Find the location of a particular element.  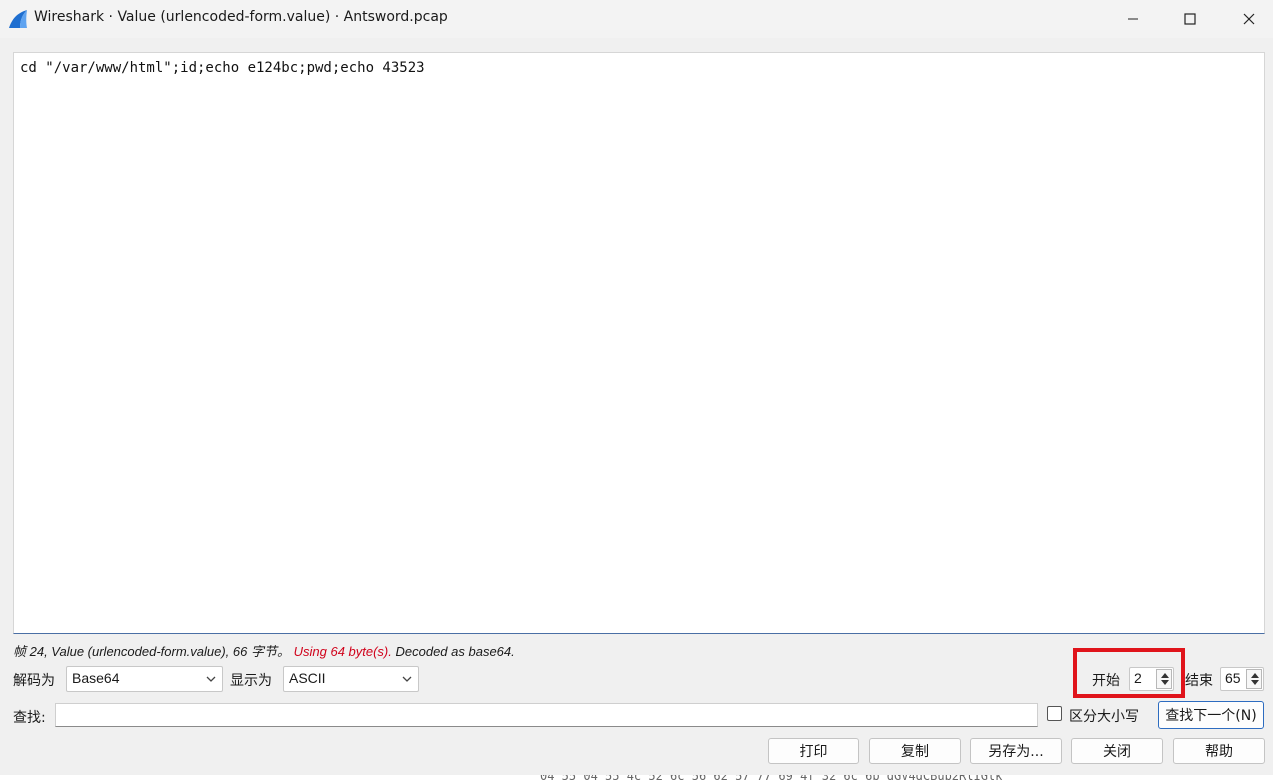

find-next-button: 查找下一个(N) is located at coordinates (1211, 715).